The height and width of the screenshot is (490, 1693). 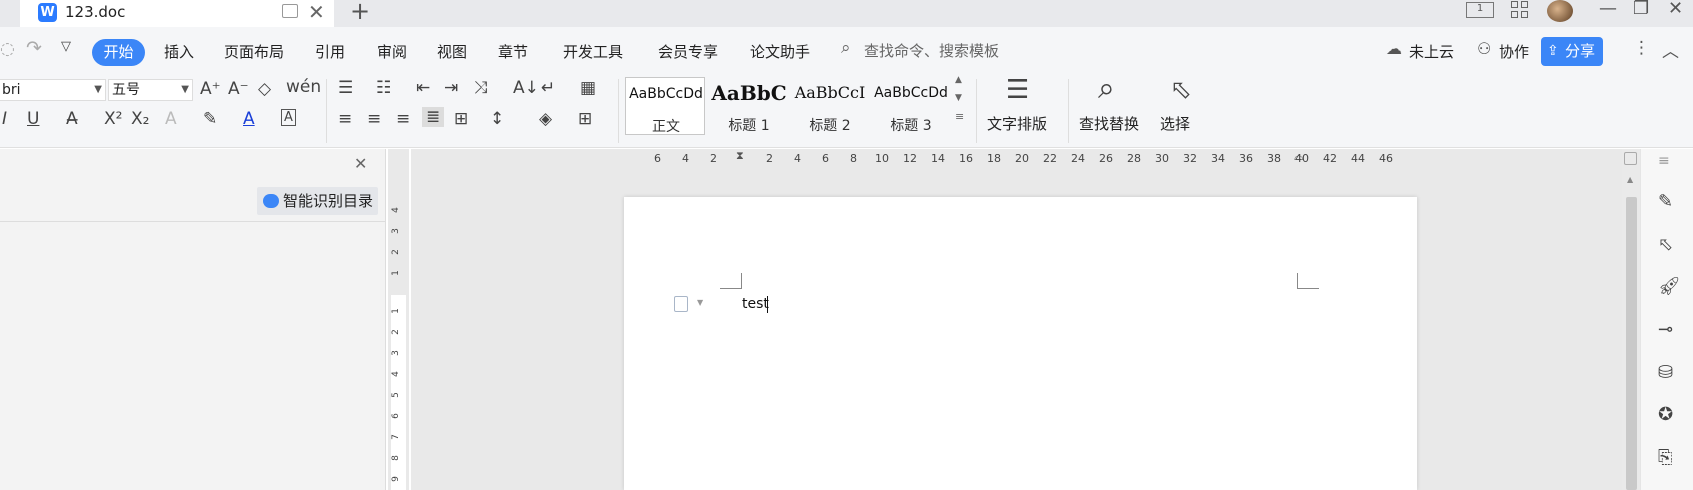 I want to click on vertical-ruler: 4 3 2 1 1 2 3 4 5 6 7 8 9, so click(x=398, y=319).